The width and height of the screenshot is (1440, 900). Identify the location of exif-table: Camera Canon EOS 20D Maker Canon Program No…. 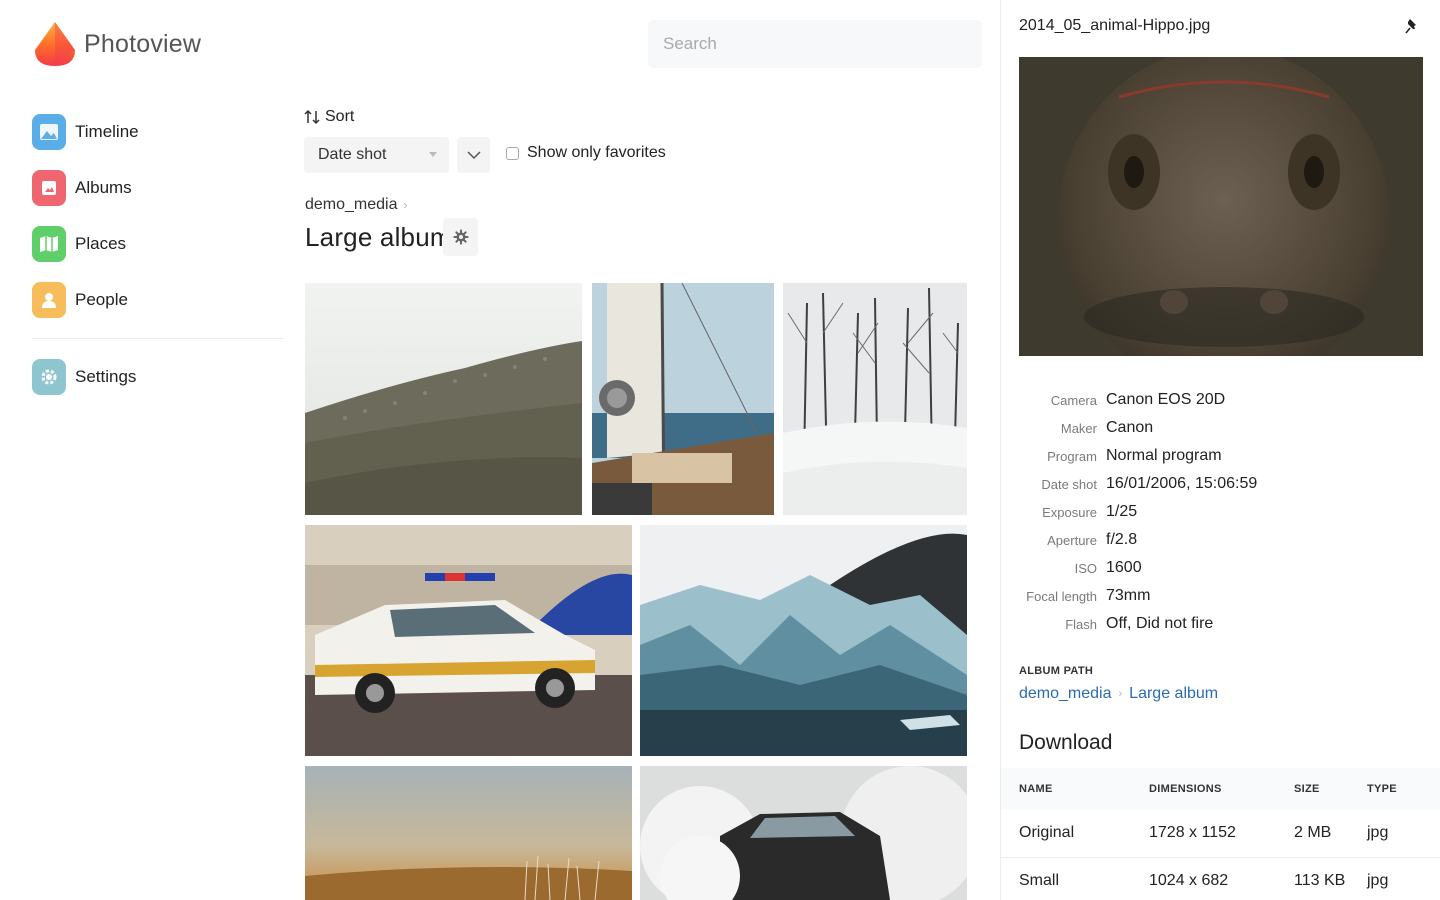
(1220, 512).